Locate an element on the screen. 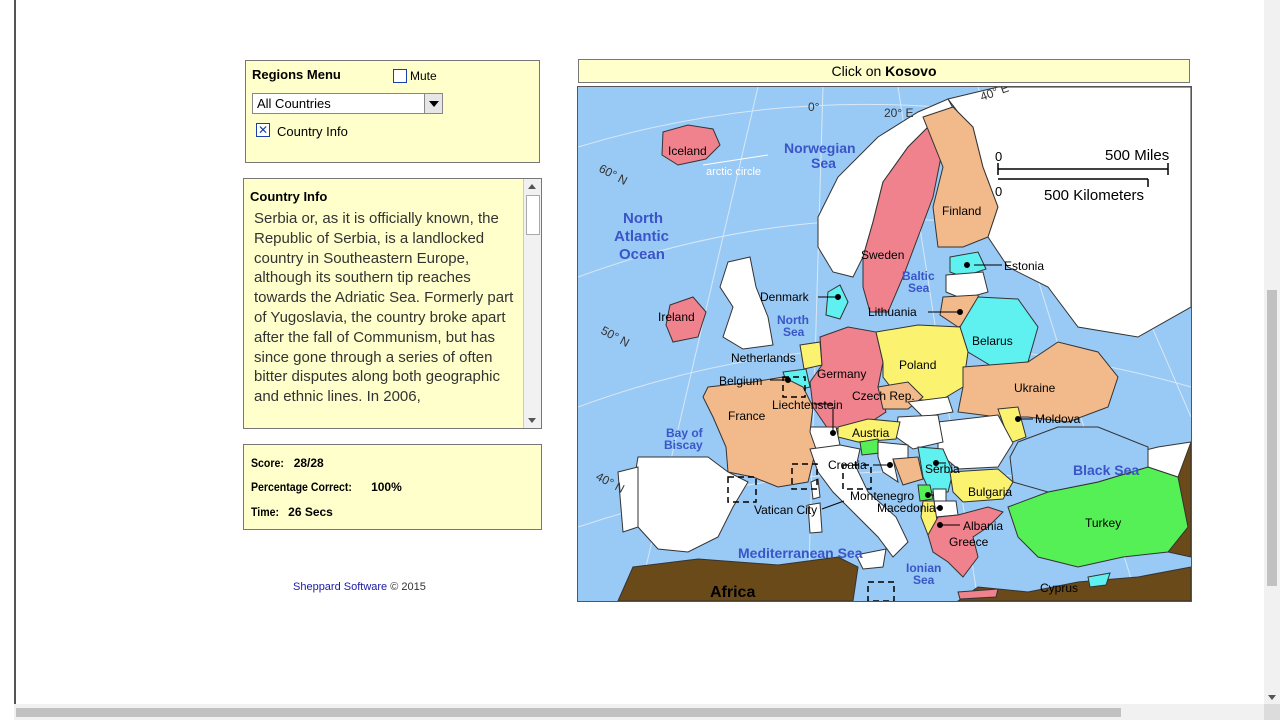 This screenshot has width=1280, height=720. country-kosovo is located at coordinates (939, 495).